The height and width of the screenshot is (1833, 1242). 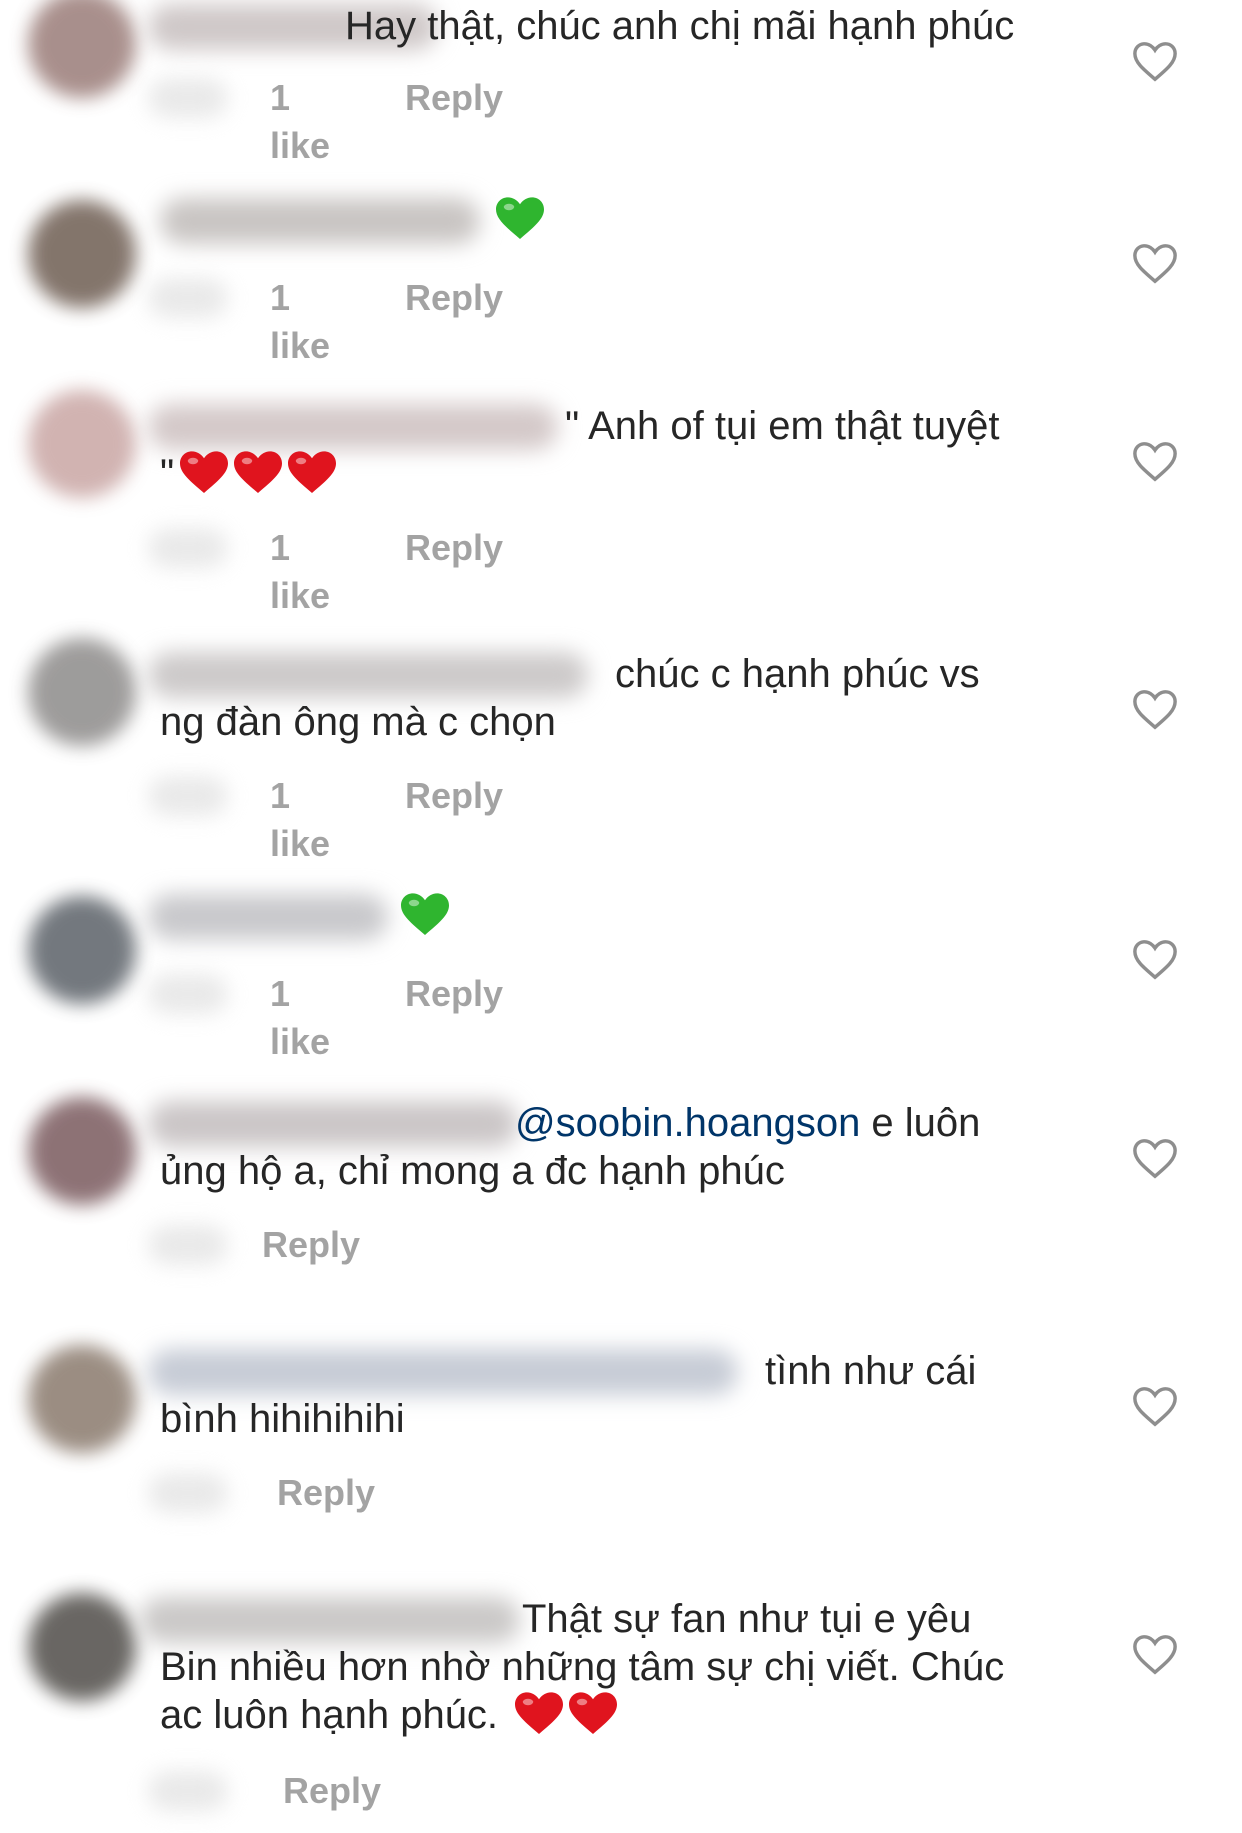 I want to click on comment-text: tình như cái bình hihihihihi, so click(x=620, y=1395).